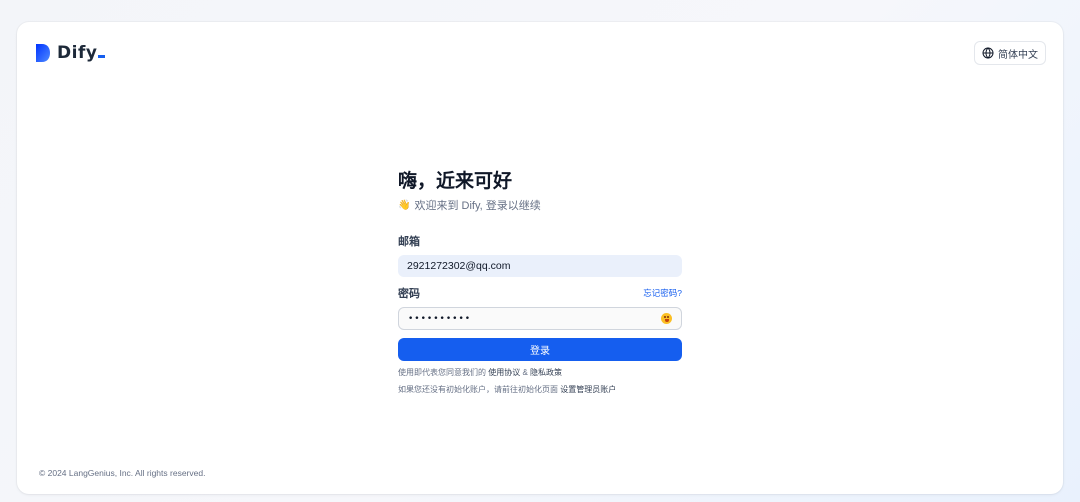 The height and width of the screenshot is (502, 1080). What do you see at coordinates (409, 242) in the screenshot?
I see `email-label: 邮箱` at bounding box center [409, 242].